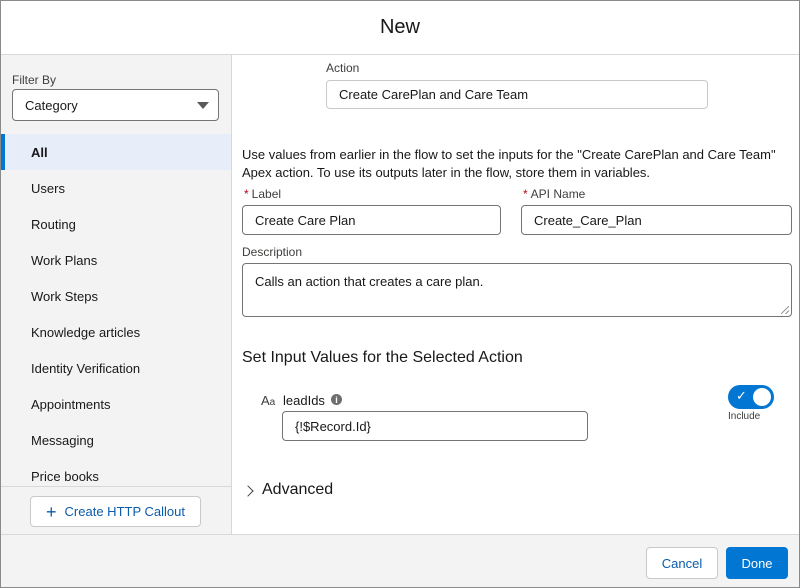 The width and height of the screenshot is (800, 588). Describe the element at coordinates (124, 511) in the screenshot. I see `create-http-callout-label: Create HTTP Callout` at that location.